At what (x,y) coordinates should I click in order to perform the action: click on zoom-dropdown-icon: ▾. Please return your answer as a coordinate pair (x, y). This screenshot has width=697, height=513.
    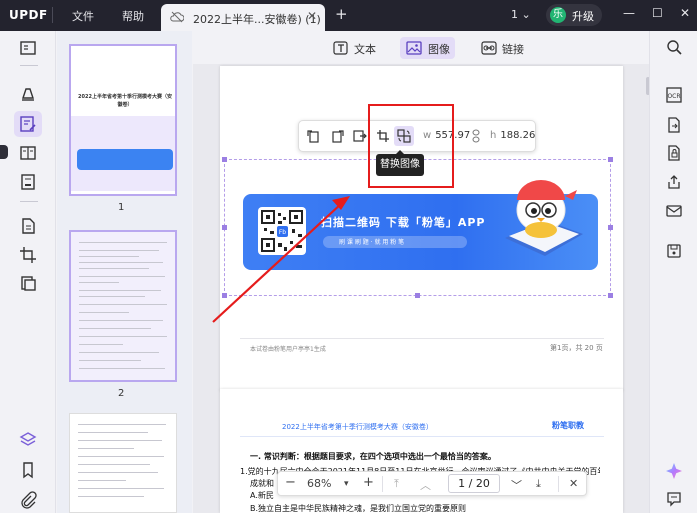
    Looking at the image, I should click on (346, 484).